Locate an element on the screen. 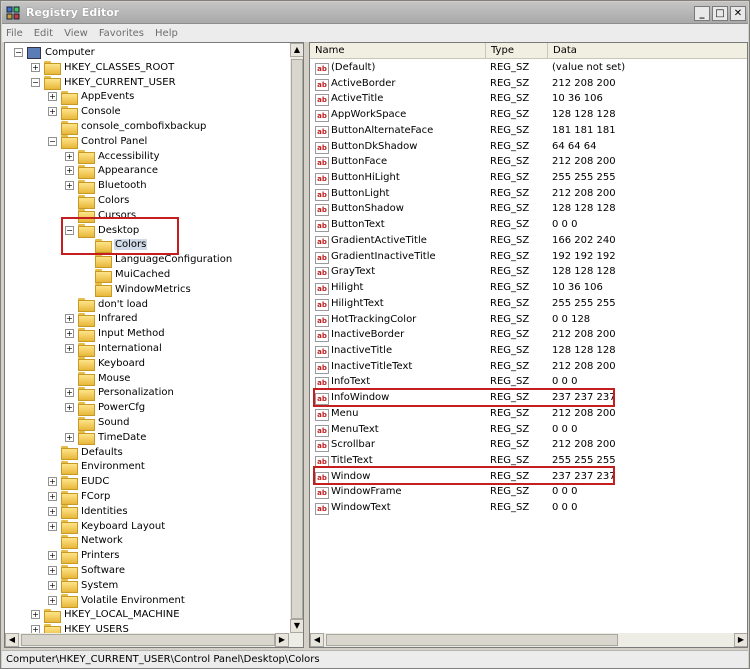  tree-node: + Software is located at coordinates (87, 571).